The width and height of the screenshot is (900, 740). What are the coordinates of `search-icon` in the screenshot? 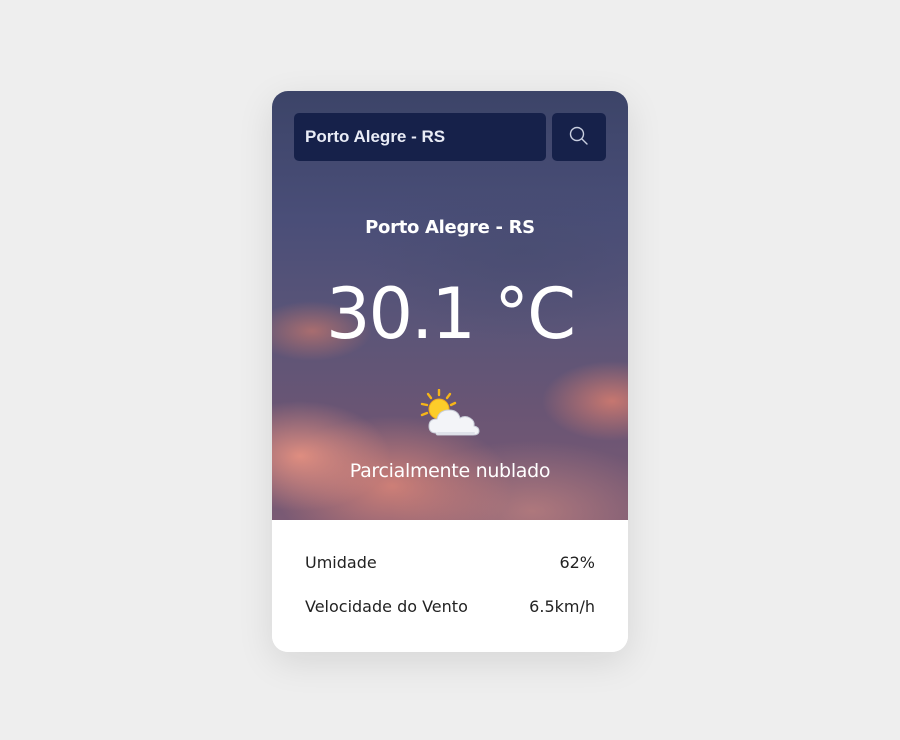 It's located at (578, 135).